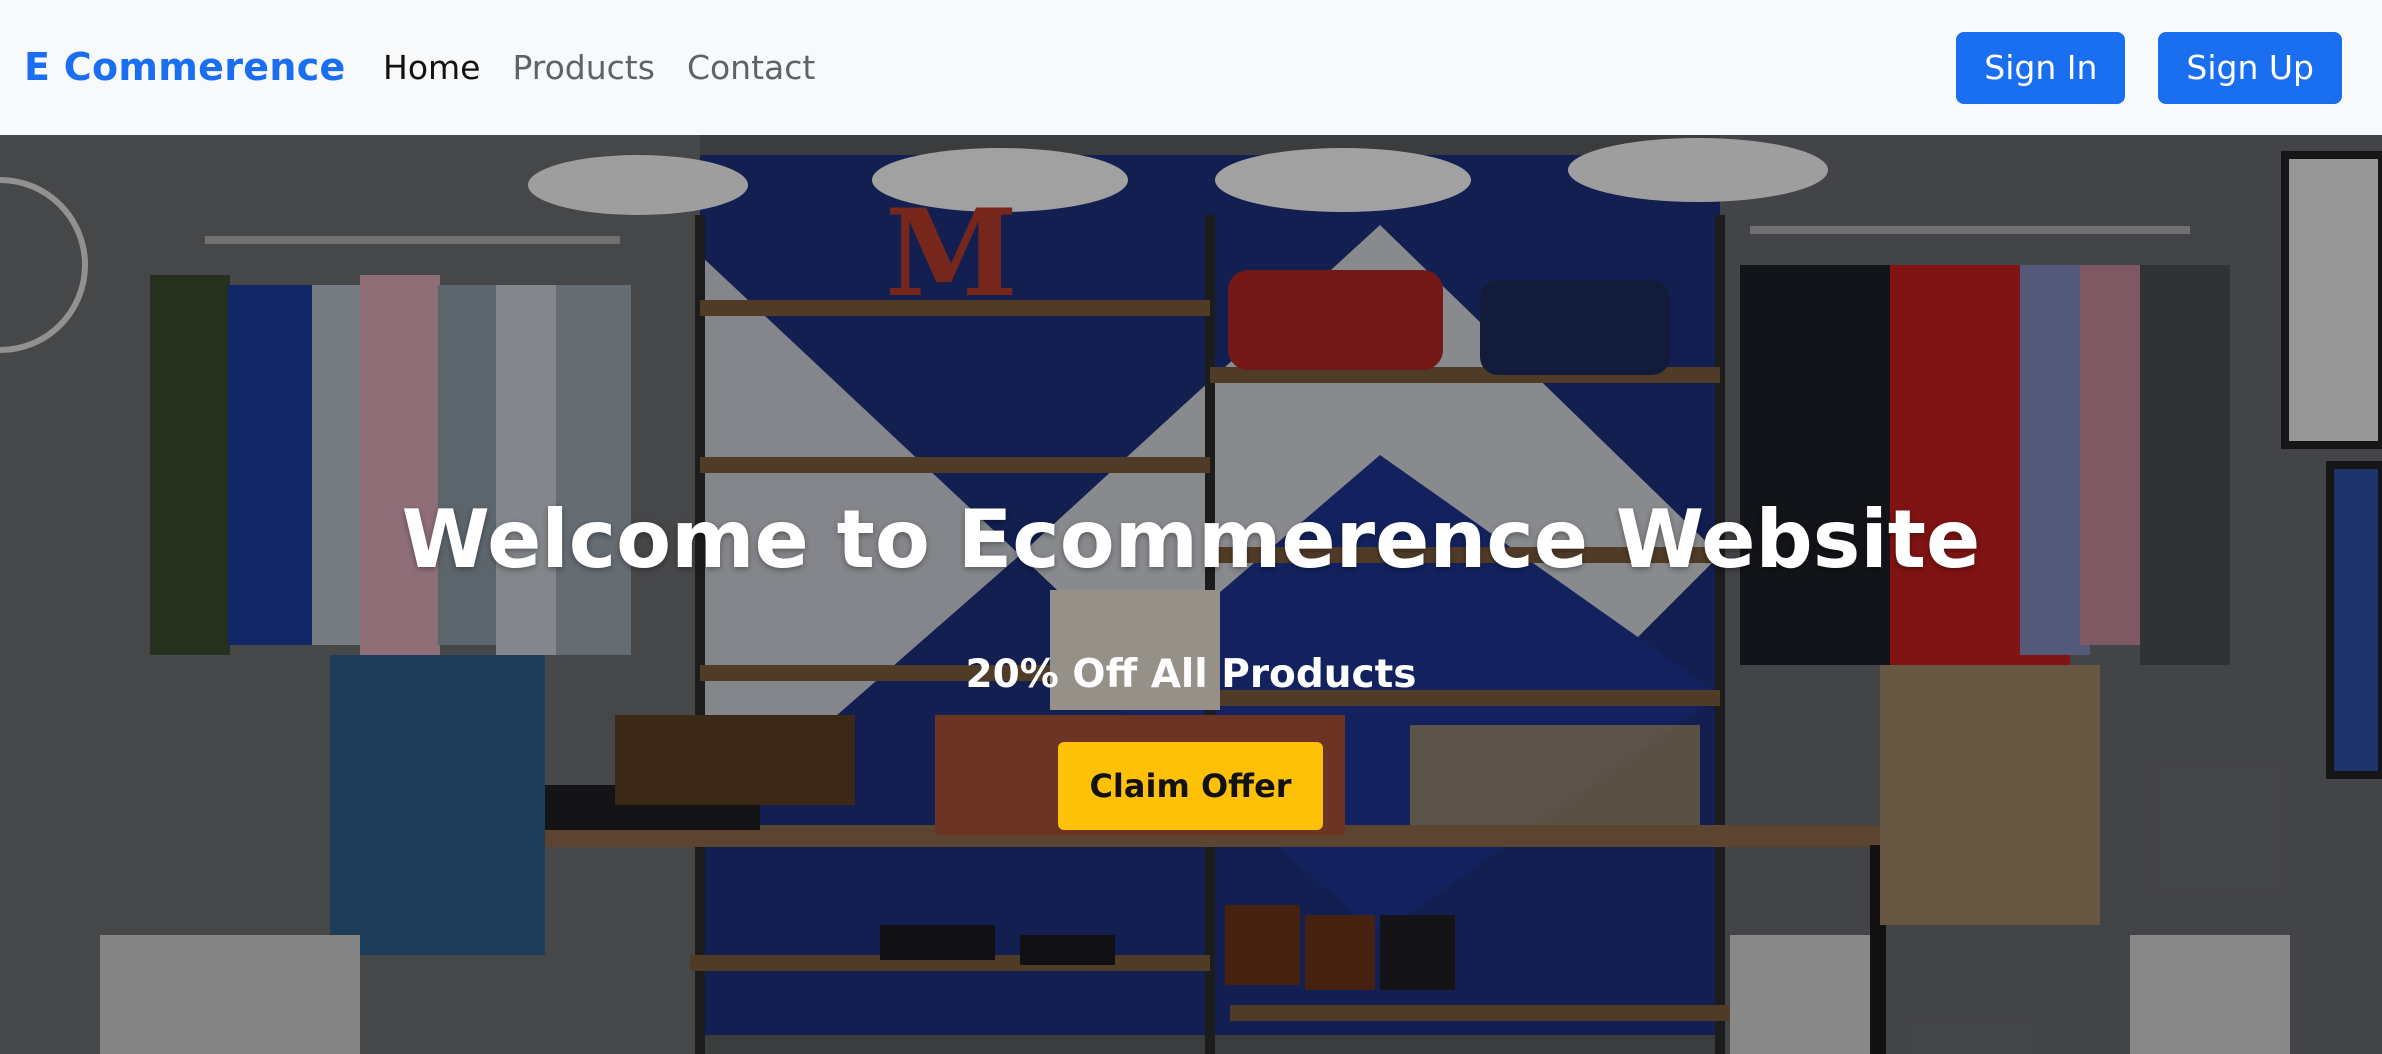 Image resolution: width=2382 pixels, height=1054 pixels. What do you see at coordinates (185, 67) in the screenshot?
I see `brand-logo: E Commerence` at bounding box center [185, 67].